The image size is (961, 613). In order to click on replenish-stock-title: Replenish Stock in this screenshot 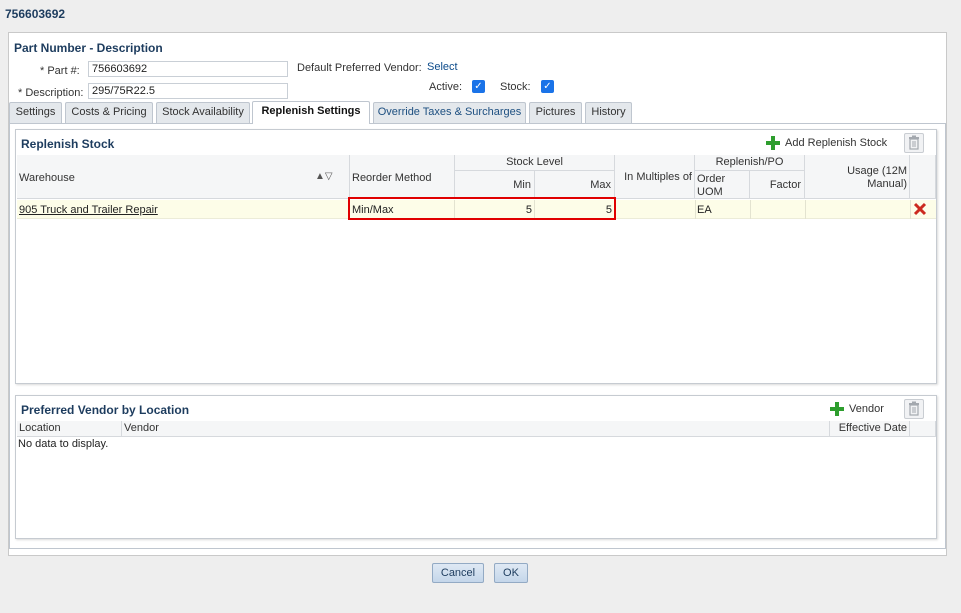, I will do `click(68, 144)`.